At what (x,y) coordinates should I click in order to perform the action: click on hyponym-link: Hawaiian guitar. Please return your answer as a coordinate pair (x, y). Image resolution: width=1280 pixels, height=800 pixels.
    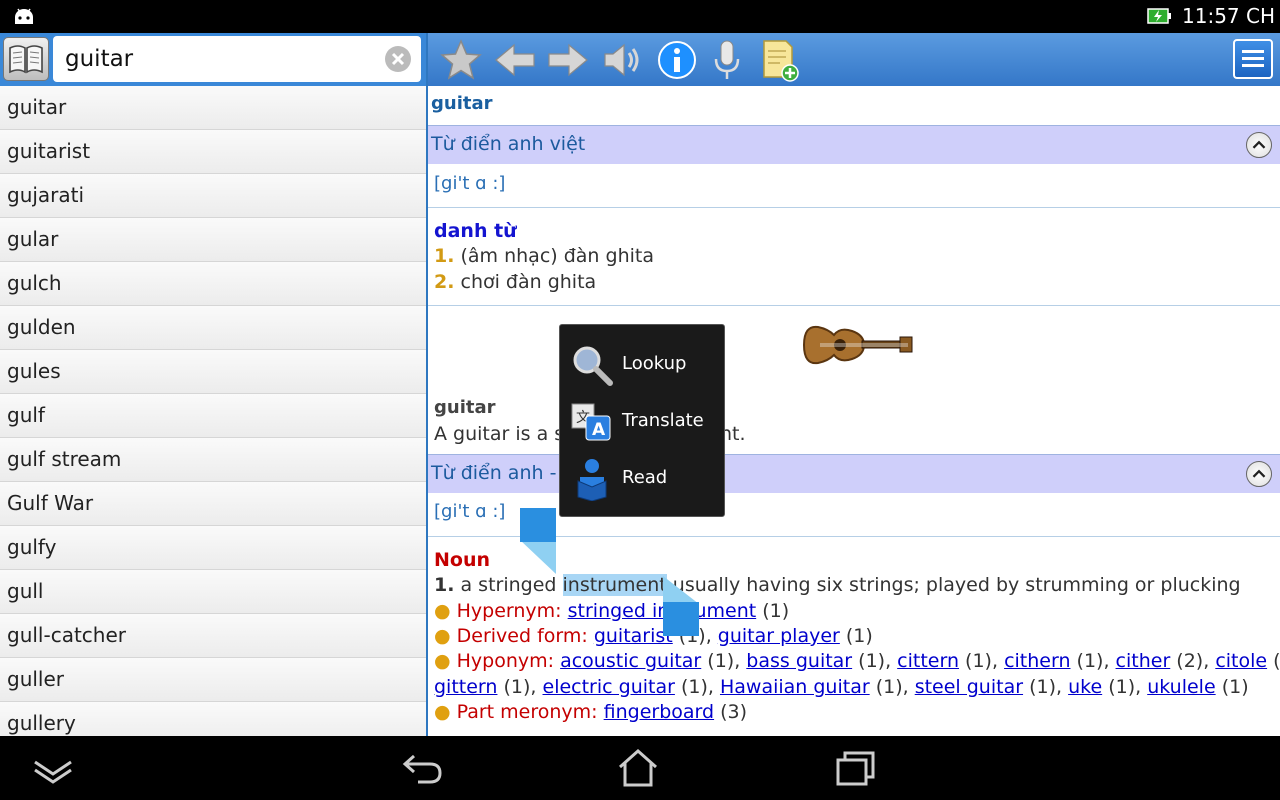
    Looking at the image, I should click on (795, 687).